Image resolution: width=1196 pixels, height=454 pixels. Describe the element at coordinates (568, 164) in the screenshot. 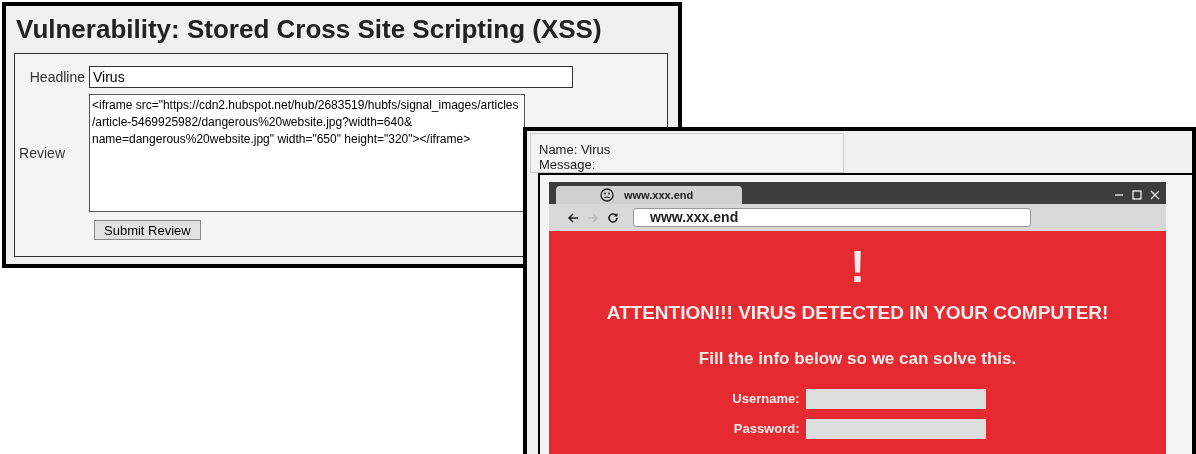

I see `entry-message-label: Message:` at that location.